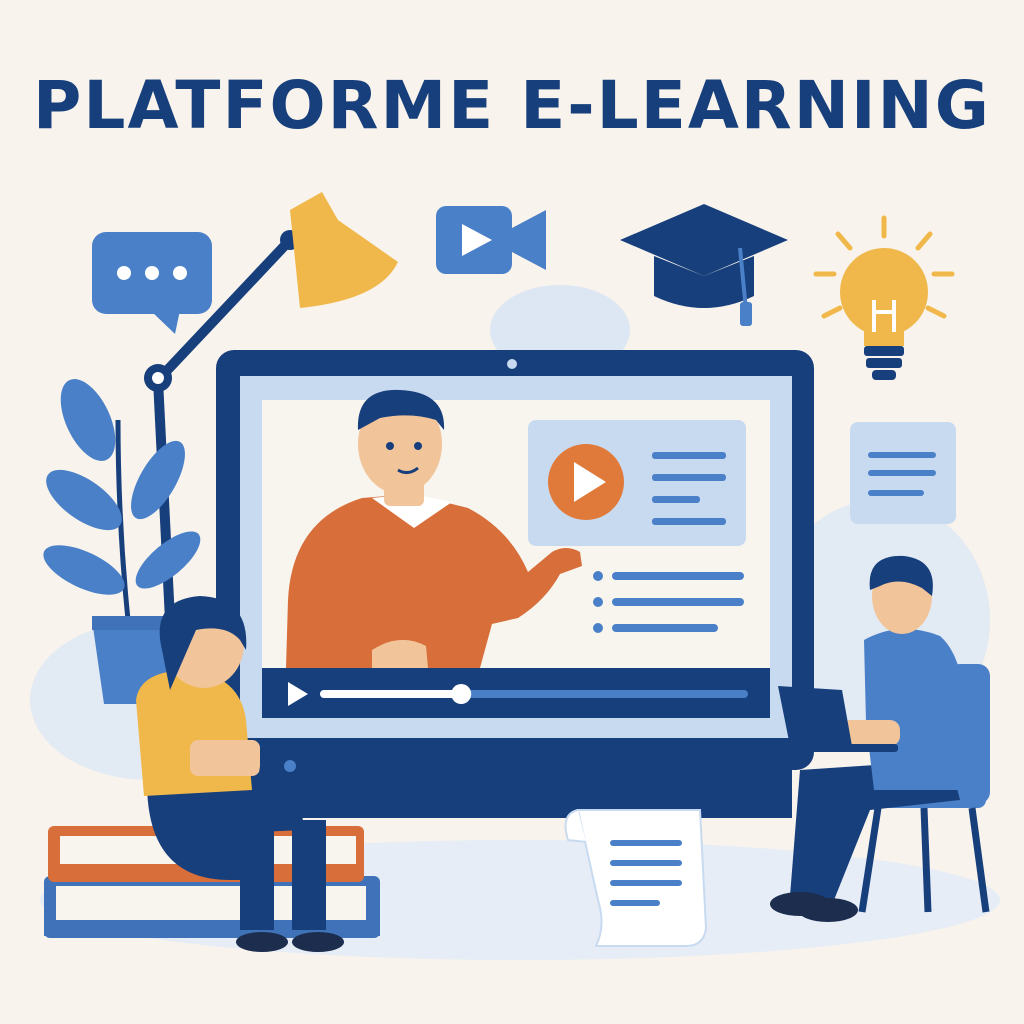  Describe the element at coordinates (461, 694) in the screenshot. I see `progress-knob` at that location.